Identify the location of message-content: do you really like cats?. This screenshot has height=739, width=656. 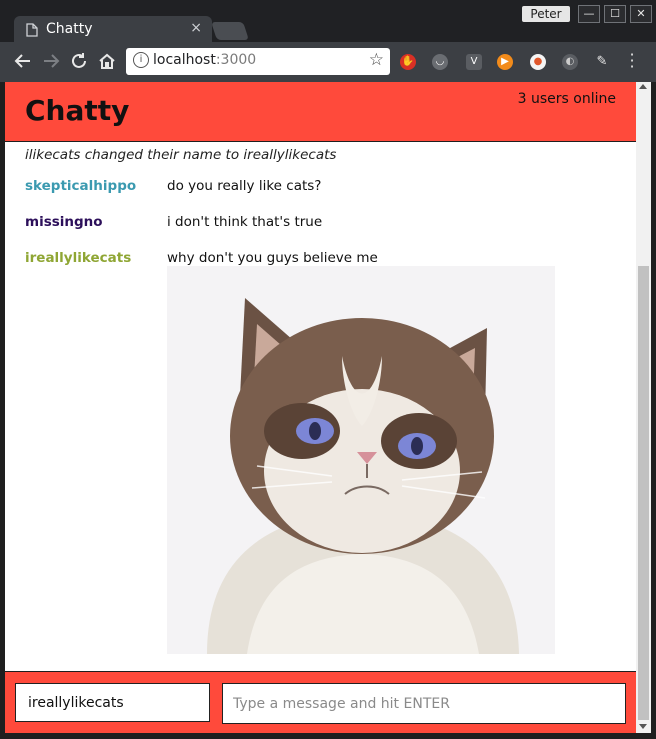
(244, 186).